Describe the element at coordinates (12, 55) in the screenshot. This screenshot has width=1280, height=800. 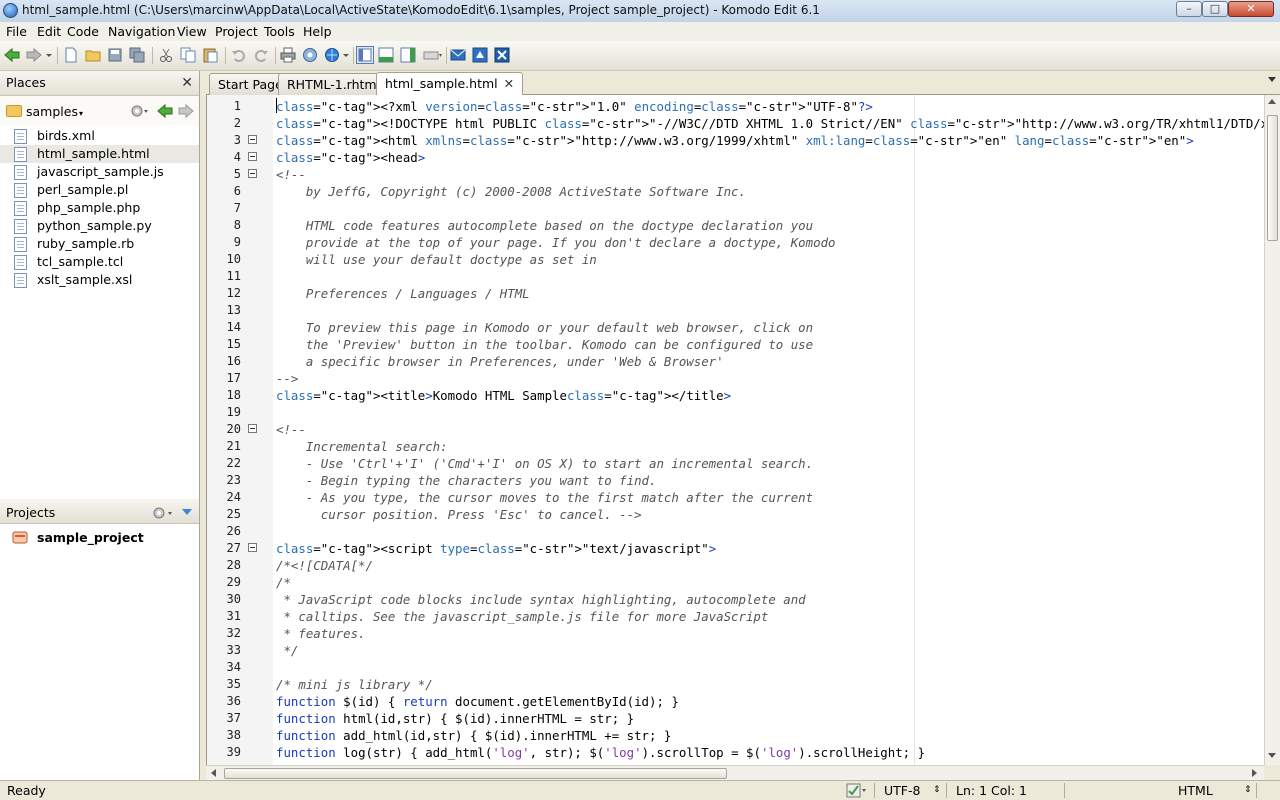
I see `back-icon` at that location.